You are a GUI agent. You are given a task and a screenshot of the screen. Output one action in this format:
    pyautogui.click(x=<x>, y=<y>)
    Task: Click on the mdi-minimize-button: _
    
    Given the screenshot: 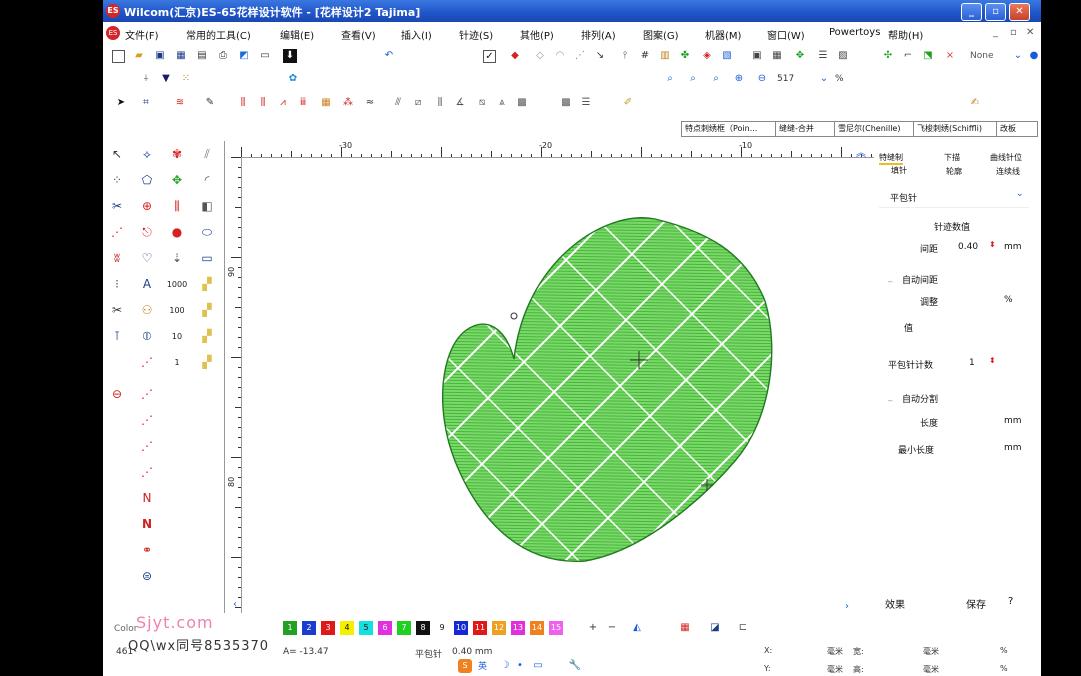 What is the action you would take?
    pyautogui.click(x=995, y=32)
    